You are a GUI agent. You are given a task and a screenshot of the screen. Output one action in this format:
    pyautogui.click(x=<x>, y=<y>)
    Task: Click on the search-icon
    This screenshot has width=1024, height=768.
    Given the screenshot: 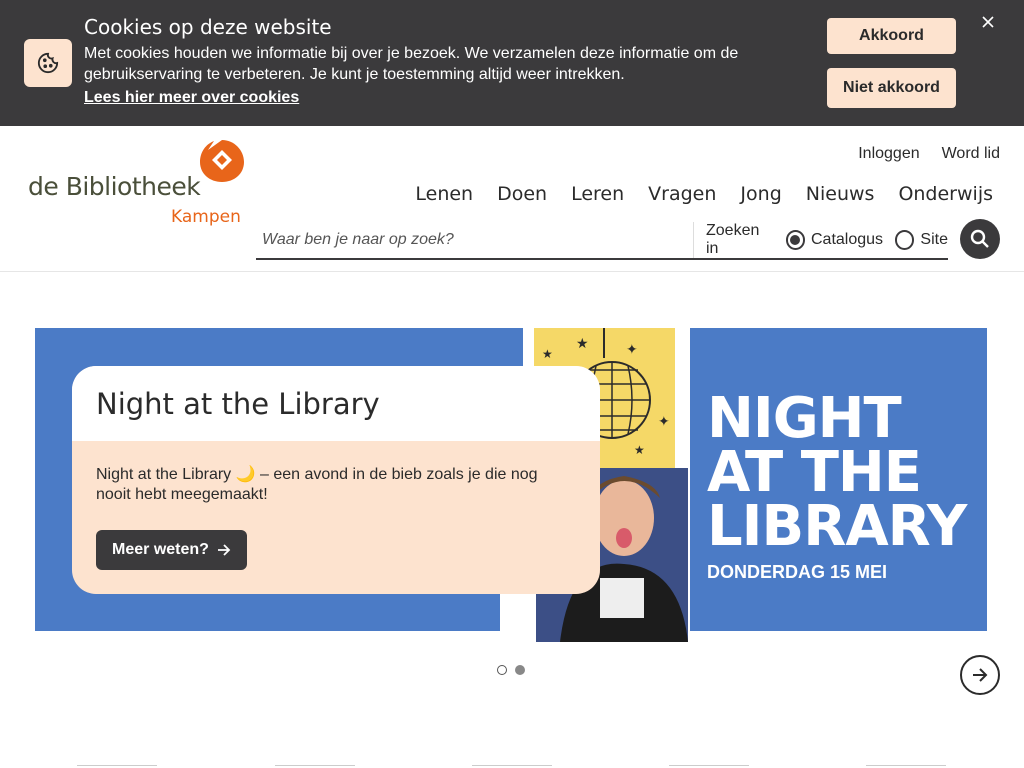 What is the action you would take?
    pyautogui.click(x=979, y=238)
    